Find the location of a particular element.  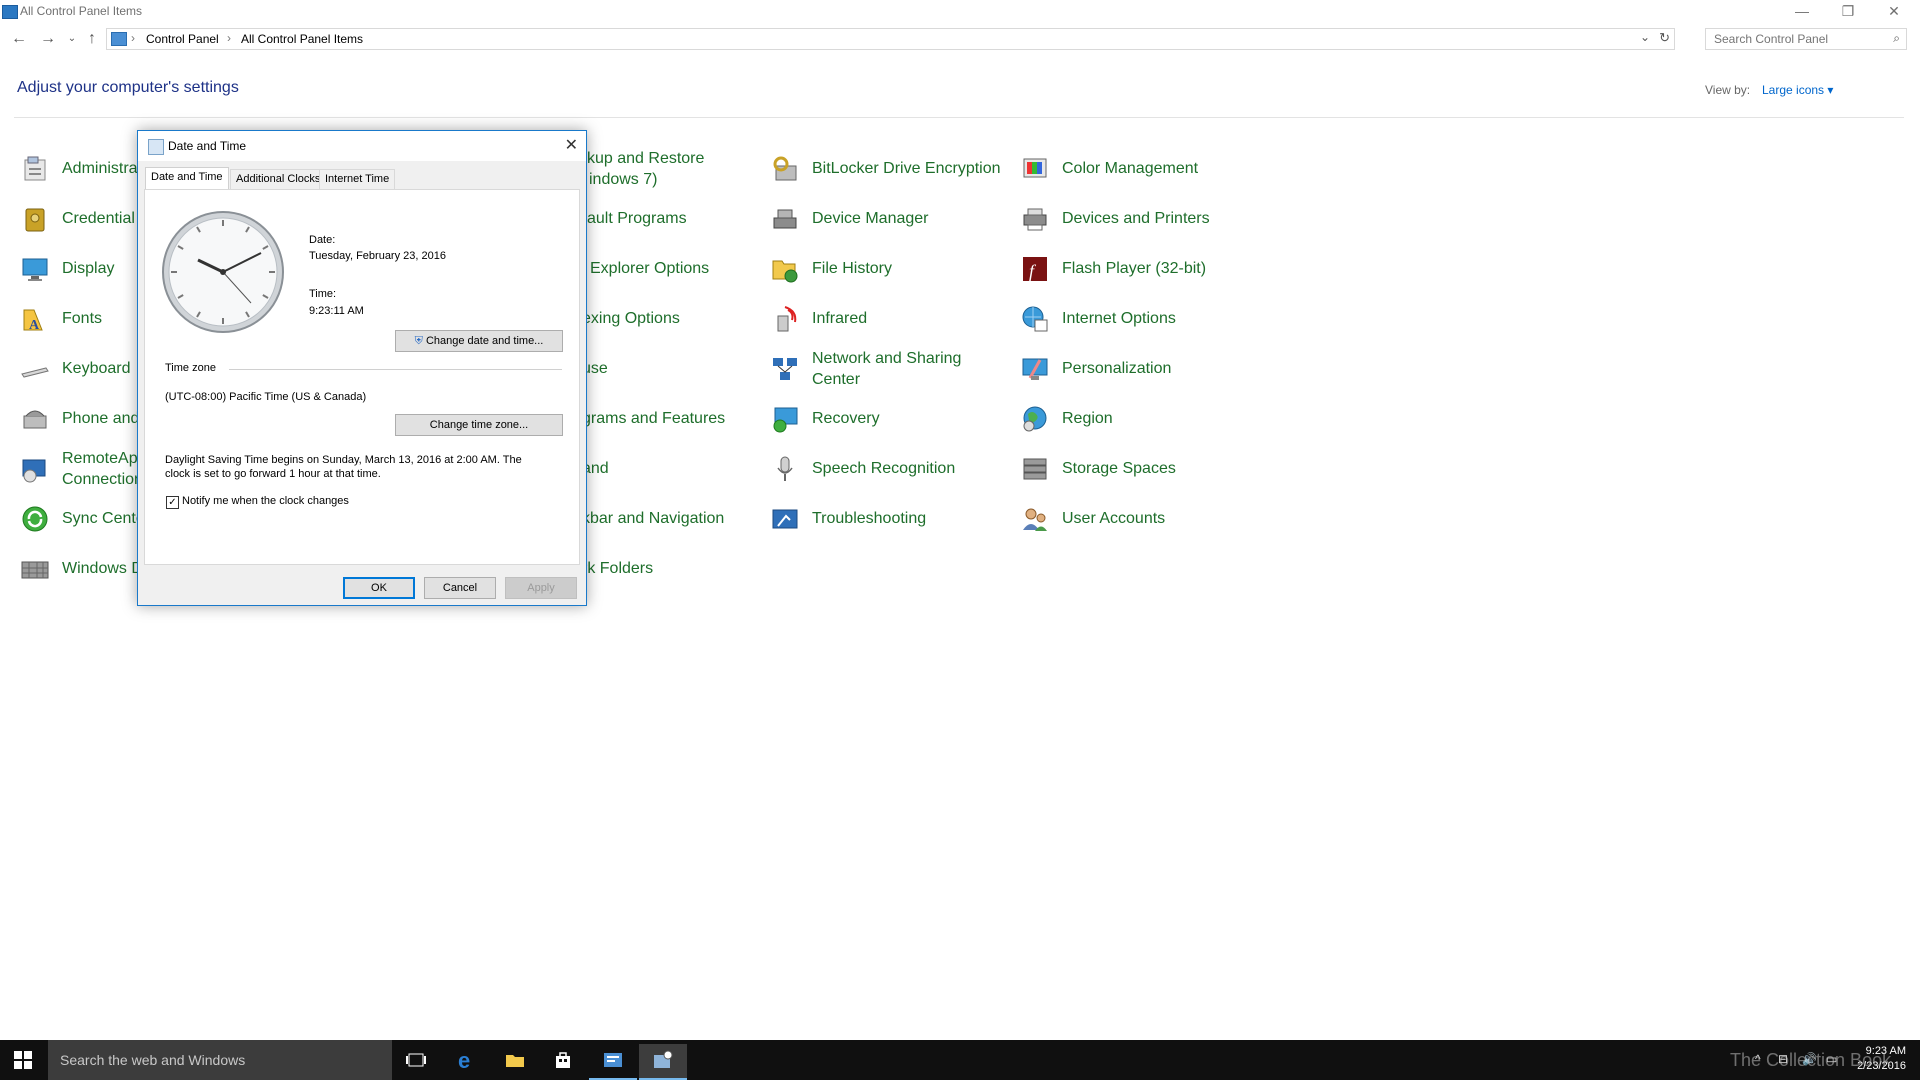

color-management-icon is located at coordinates (1035, 168).